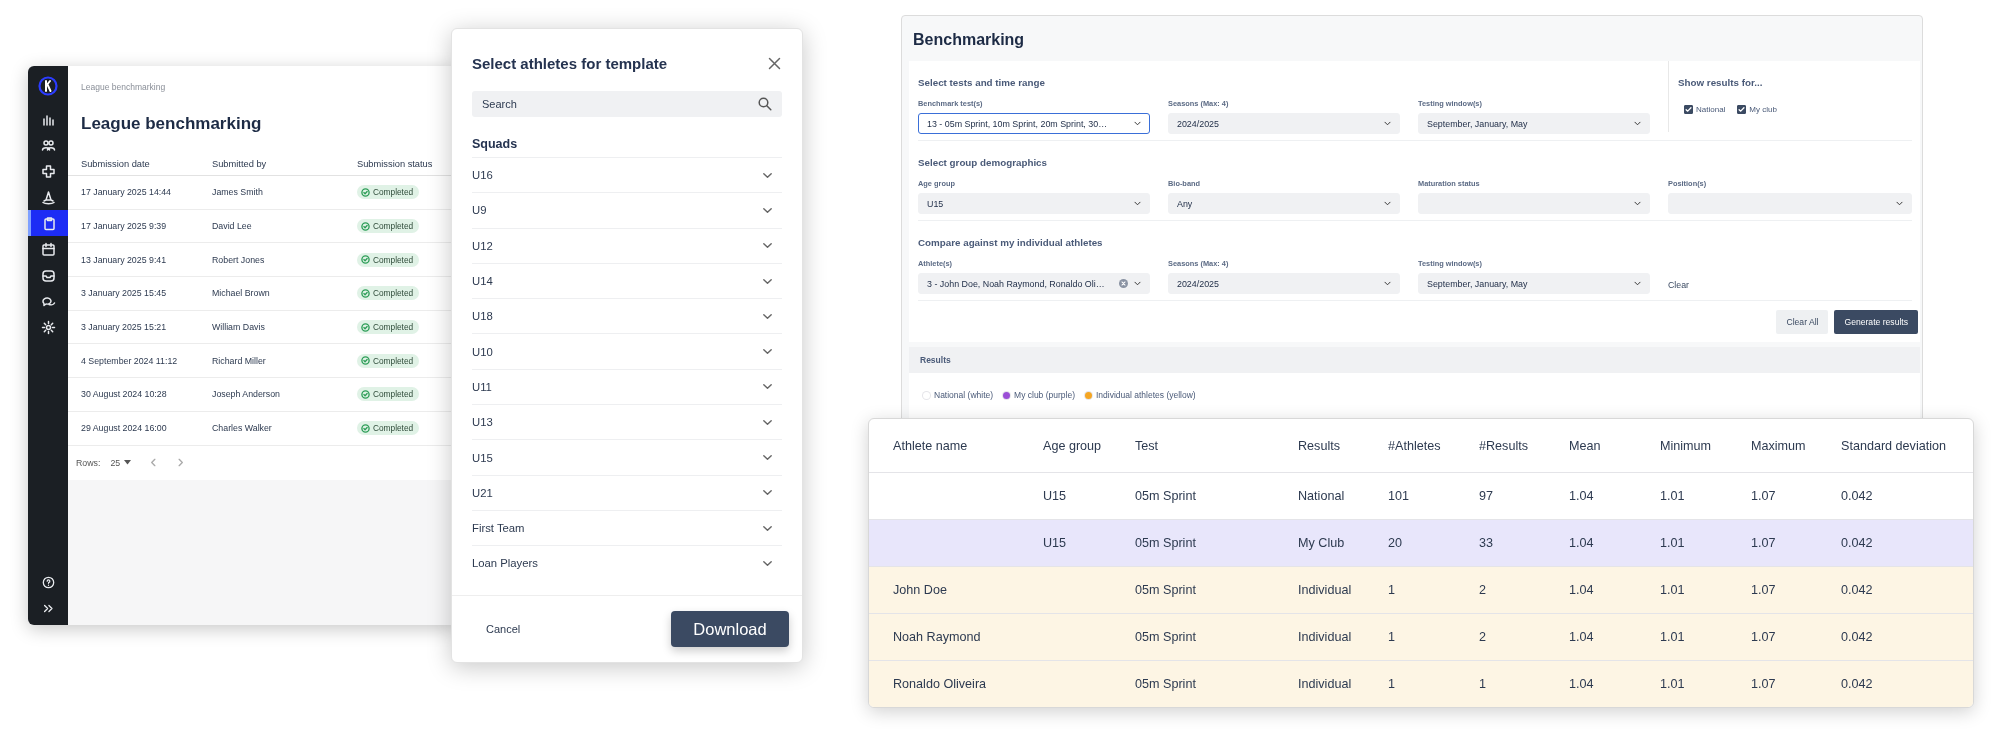 Image resolution: width=1999 pixels, height=748 pixels. Describe the element at coordinates (1395, 543) in the screenshot. I see `table-cell-text: 20` at that location.